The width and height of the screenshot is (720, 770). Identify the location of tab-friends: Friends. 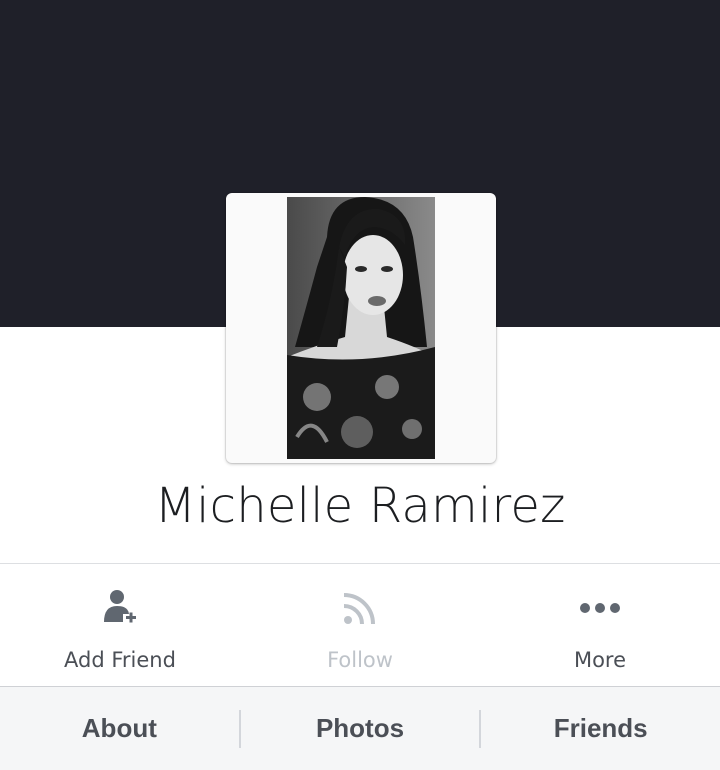
(600, 728).